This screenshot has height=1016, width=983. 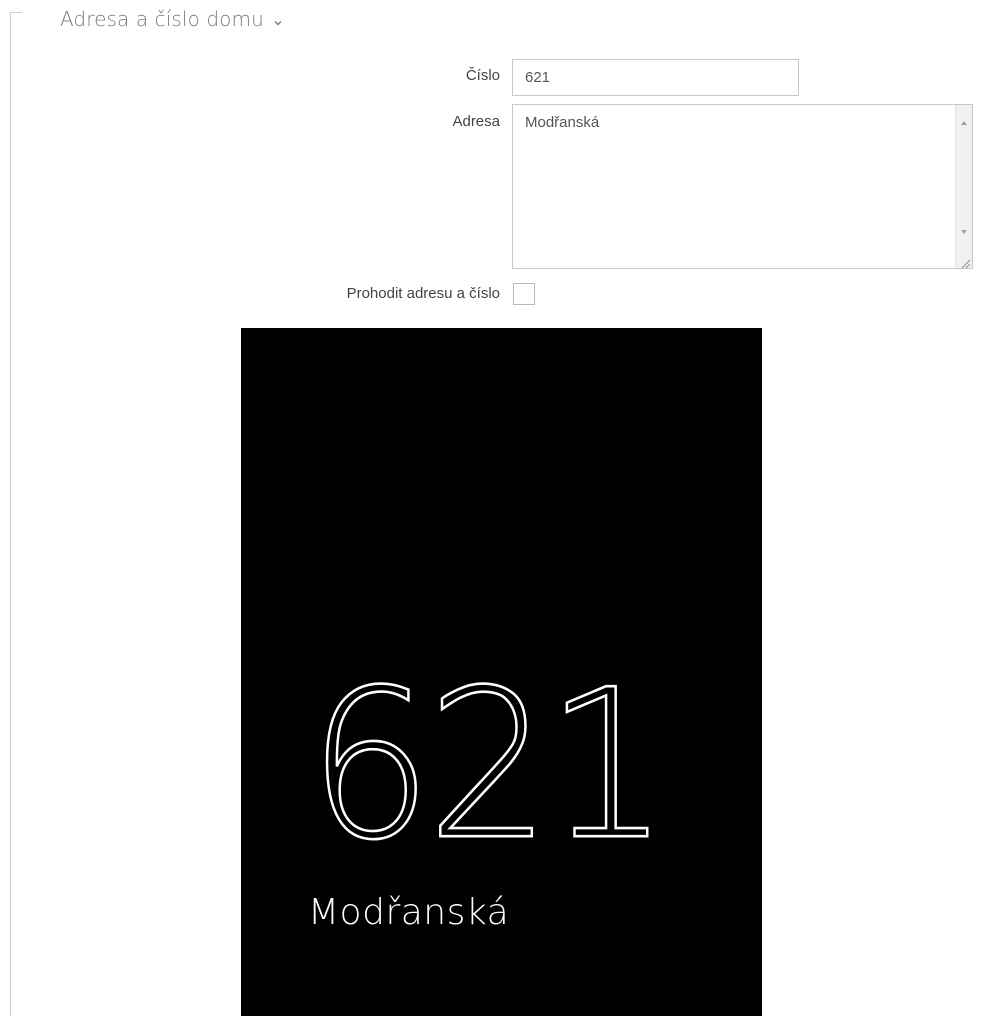 What do you see at coordinates (278, 20) in the screenshot?
I see `chevron-down-icon` at bounding box center [278, 20].